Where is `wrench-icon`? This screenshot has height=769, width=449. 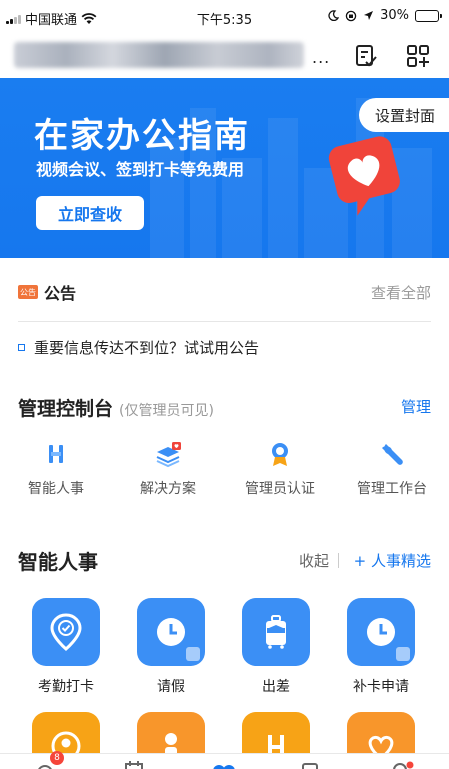
wrench-icon is located at coordinates (392, 454).